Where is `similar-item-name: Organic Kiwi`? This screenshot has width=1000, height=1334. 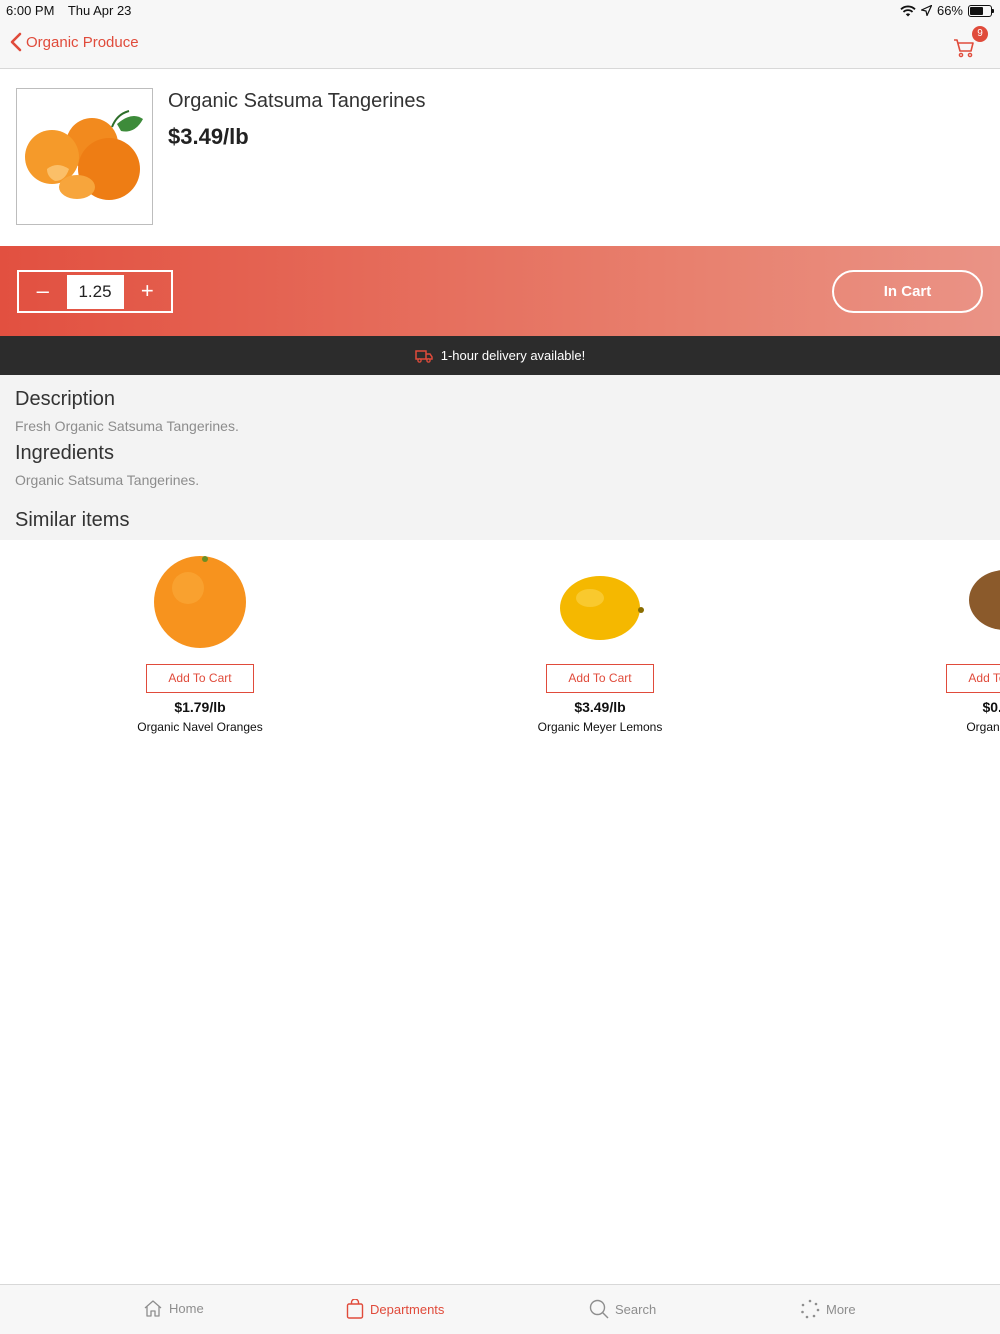 similar-item-name: Organic Kiwi is located at coordinates (983, 727).